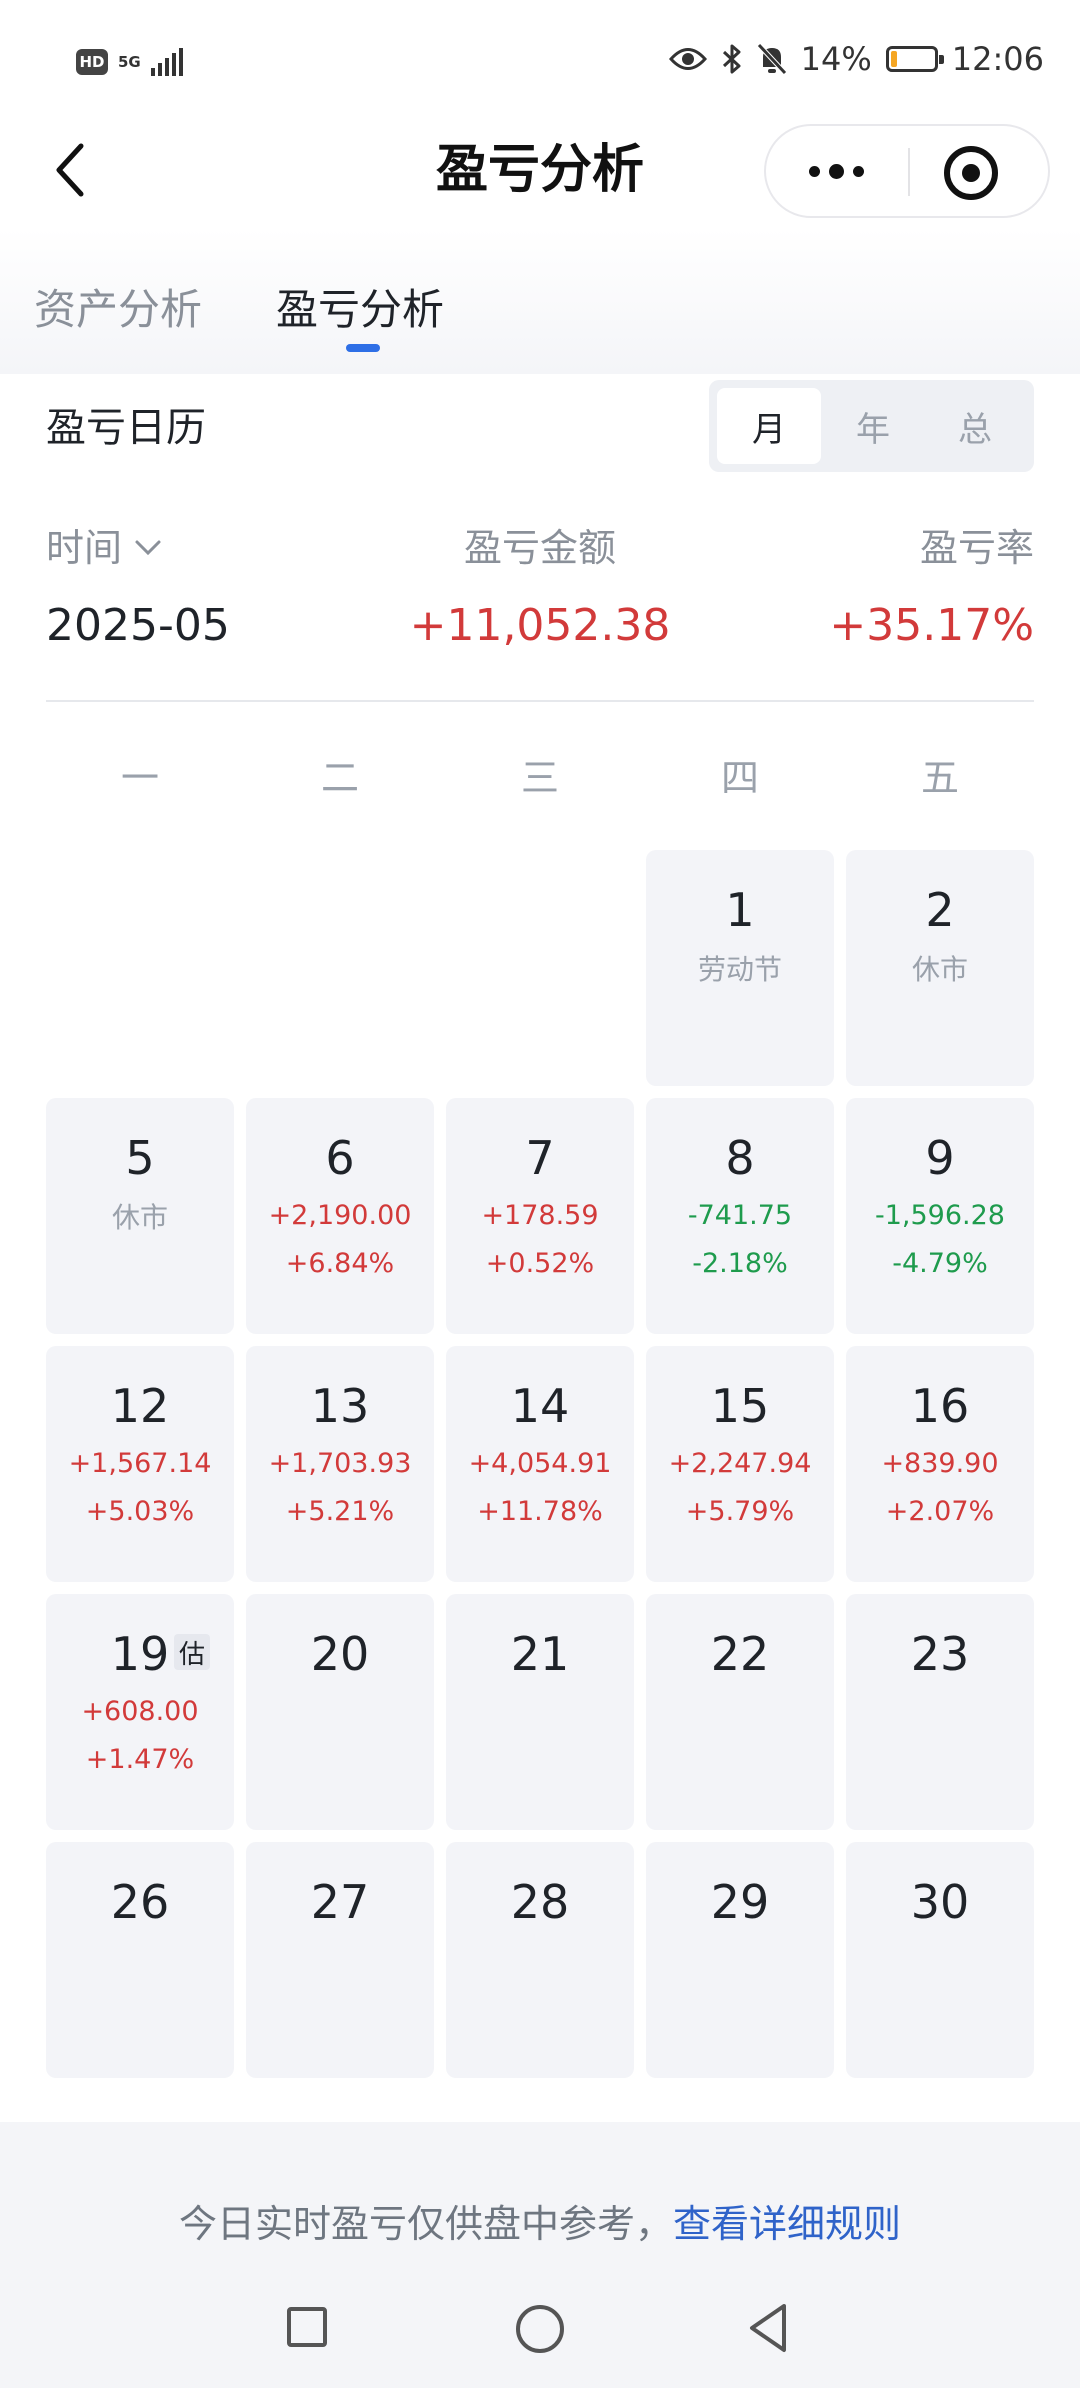  I want to click on back-triangle-icon, so click(768, 2328).